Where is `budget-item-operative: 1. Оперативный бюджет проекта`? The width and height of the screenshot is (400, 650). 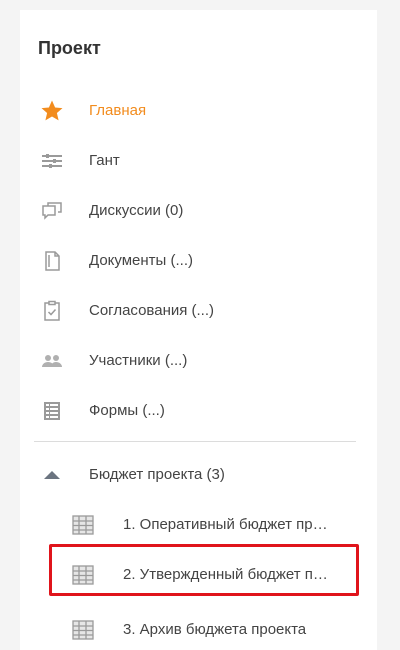
budget-item-operative: 1. Оперативный бюджет проекта is located at coordinates (198, 525).